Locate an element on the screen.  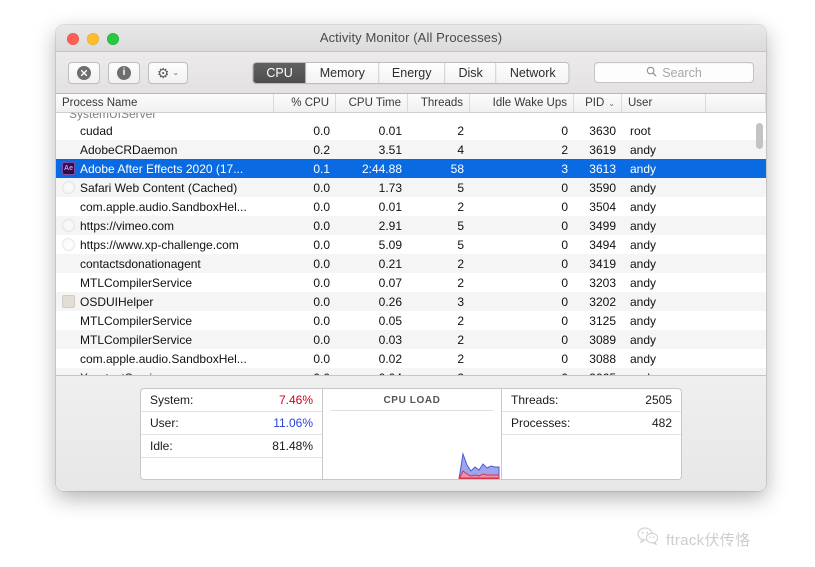
cell-pid: 3088 is located at coordinates (602, 358).